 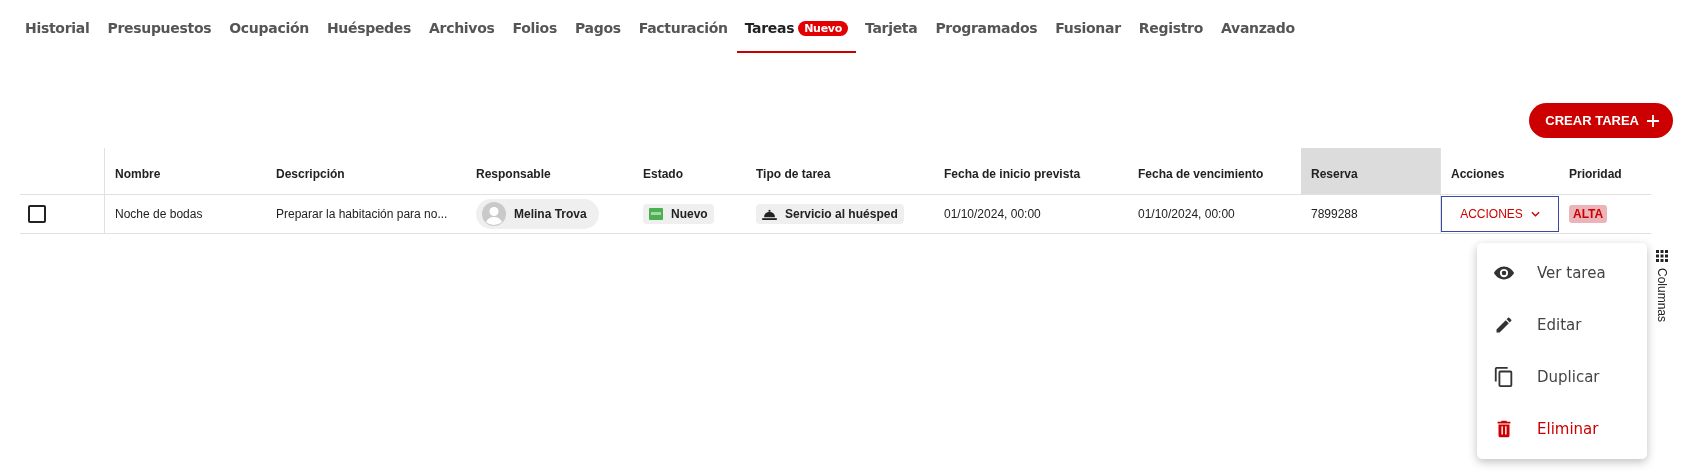 I want to click on create-task-button: CREAR TAREA, so click(x=1601, y=120).